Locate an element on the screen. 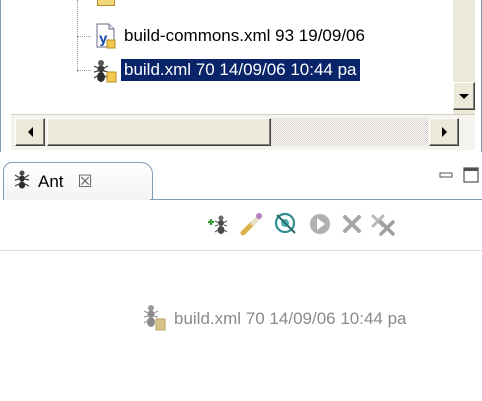  run-target-icon is located at coordinates (320, 224).